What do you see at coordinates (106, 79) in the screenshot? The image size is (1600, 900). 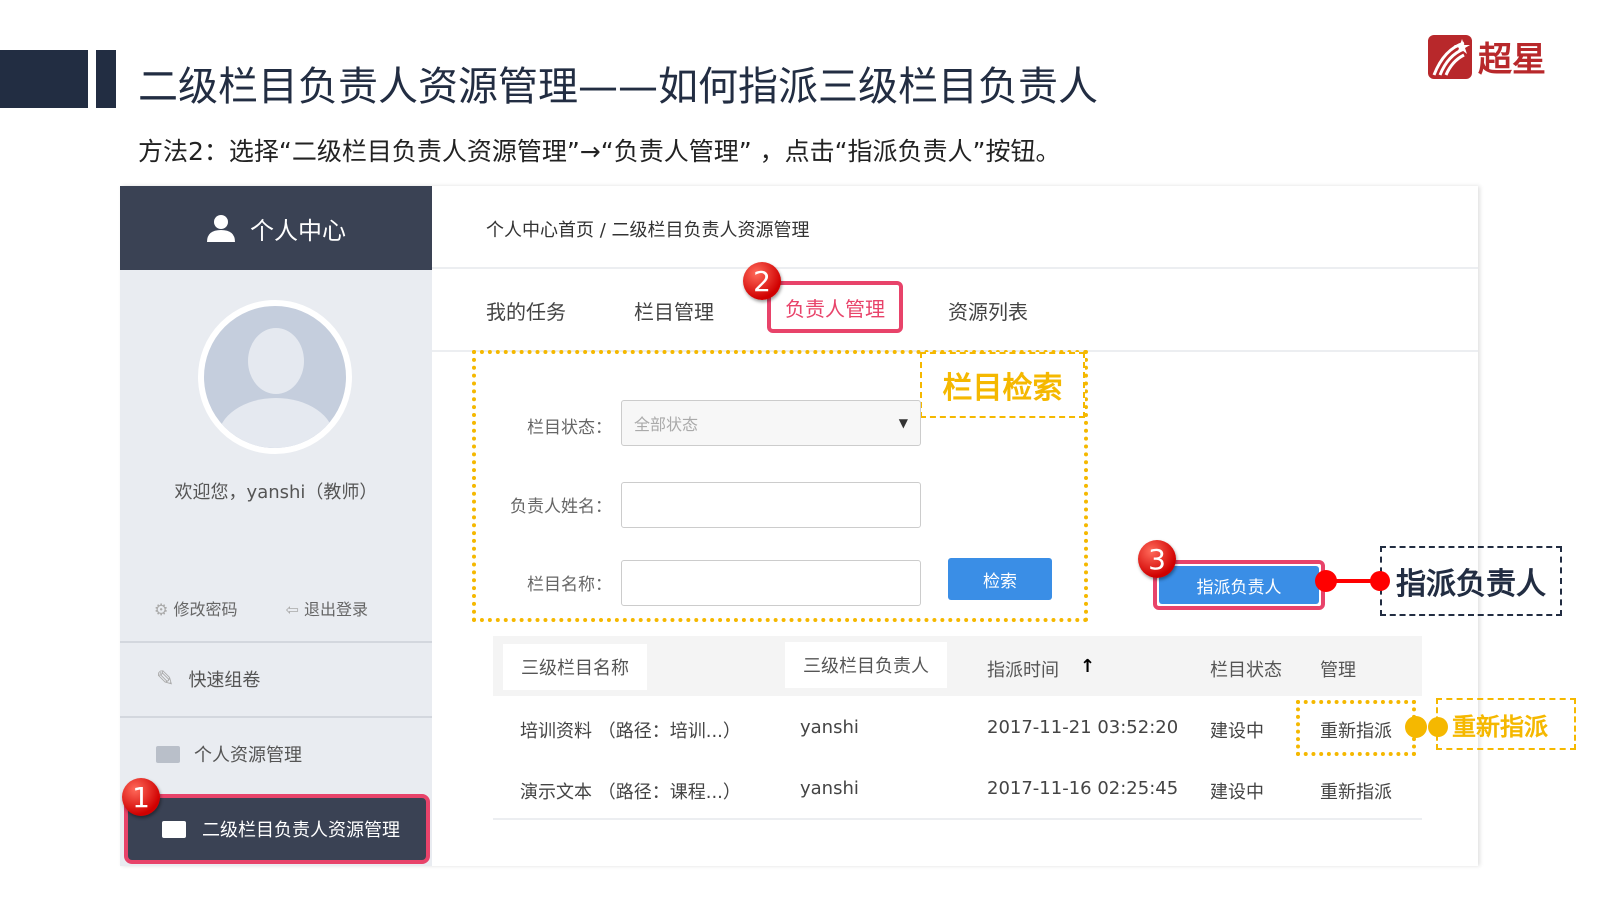 I see `header-decoration-bar` at bounding box center [106, 79].